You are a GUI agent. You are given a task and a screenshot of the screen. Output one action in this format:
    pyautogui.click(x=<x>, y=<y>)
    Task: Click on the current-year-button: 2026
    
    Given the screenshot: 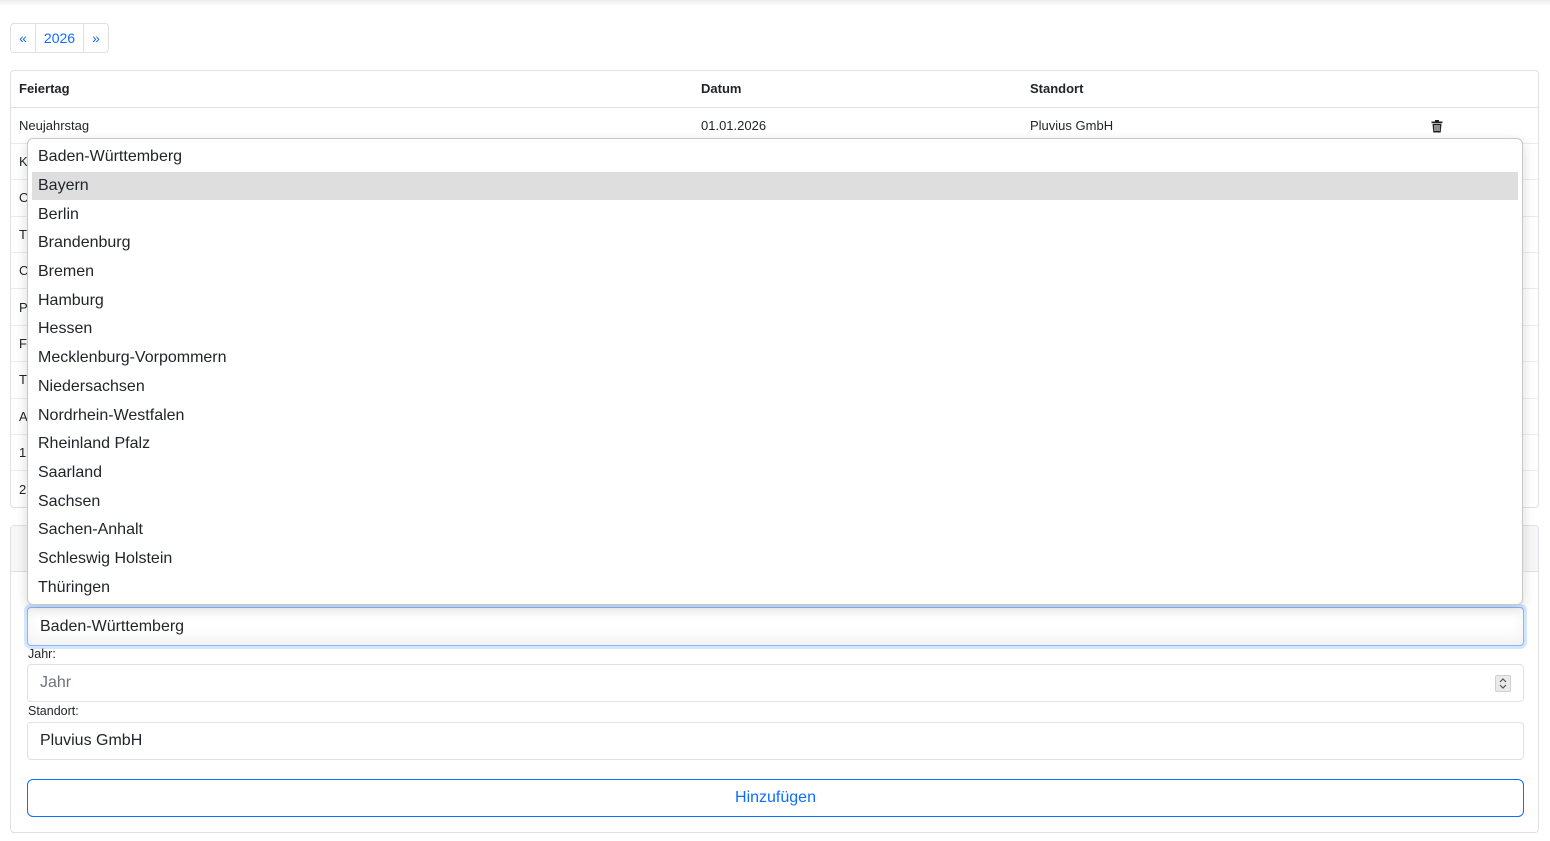 What is the action you would take?
    pyautogui.click(x=60, y=38)
    